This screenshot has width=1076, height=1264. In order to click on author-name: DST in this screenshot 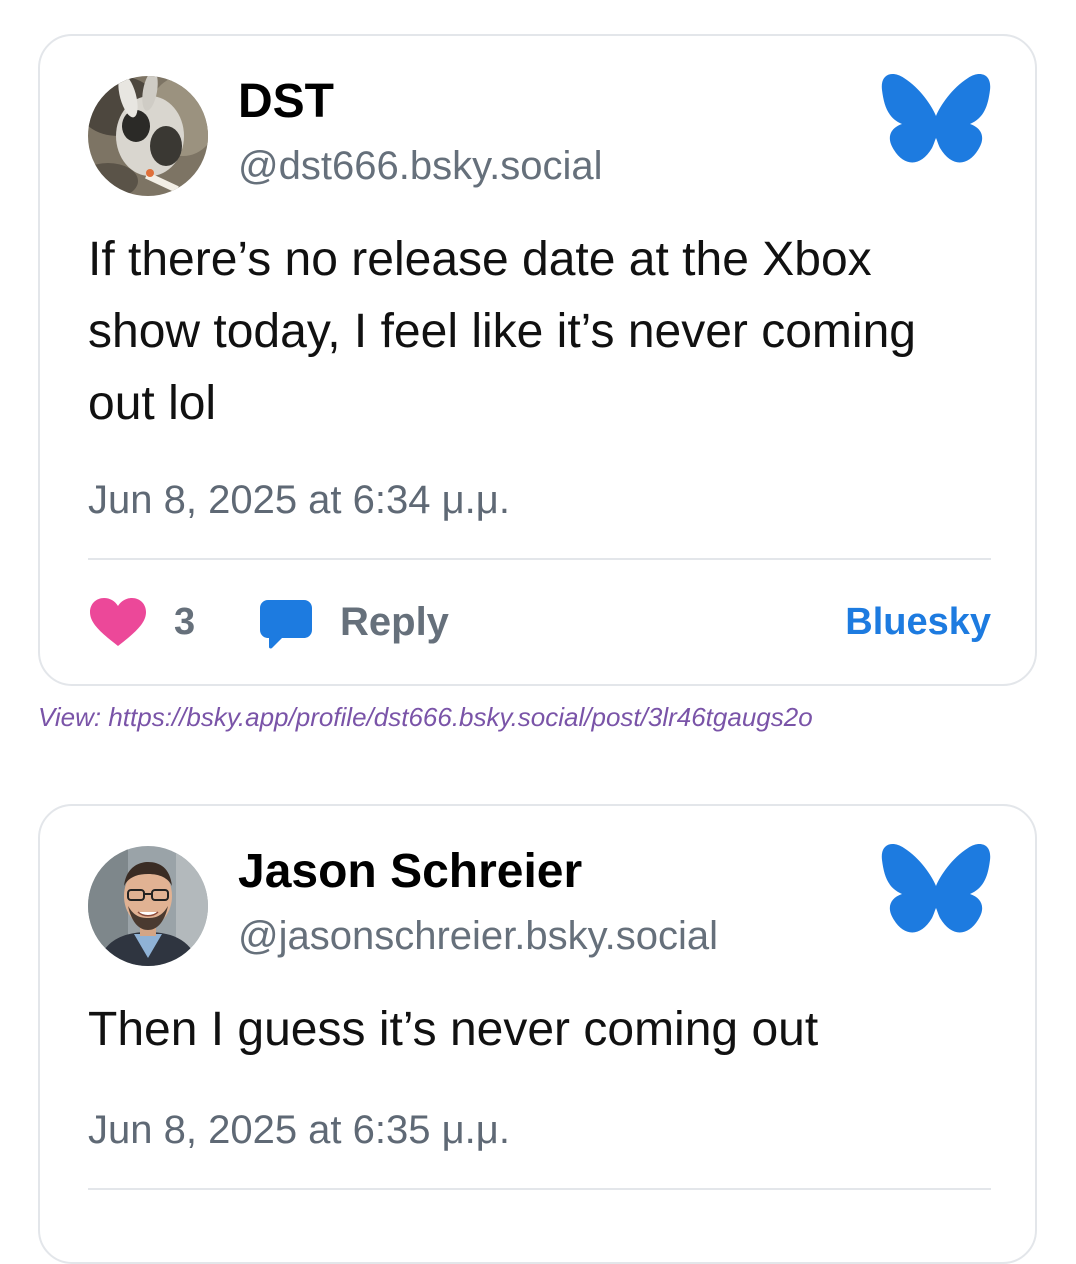, I will do `click(286, 102)`.